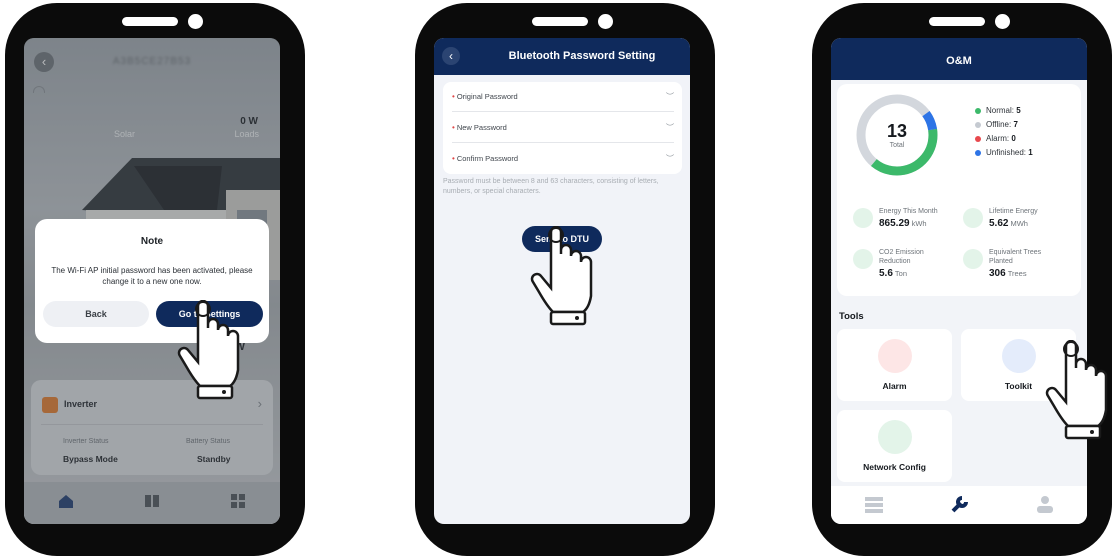 Image resolution: width=1120 pixels, height=559 pixels. I want to click on original-password-field: • Original Password ︶, so click(563, 97).